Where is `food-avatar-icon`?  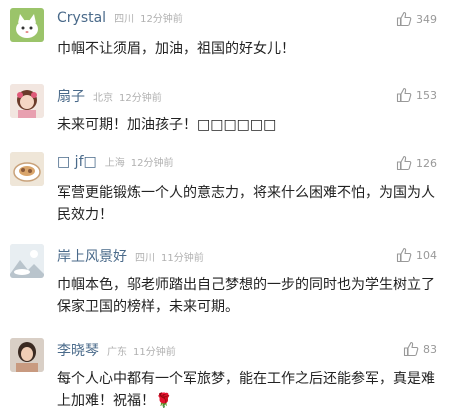 food-avatar-icon is located at coordinates (27, 169).